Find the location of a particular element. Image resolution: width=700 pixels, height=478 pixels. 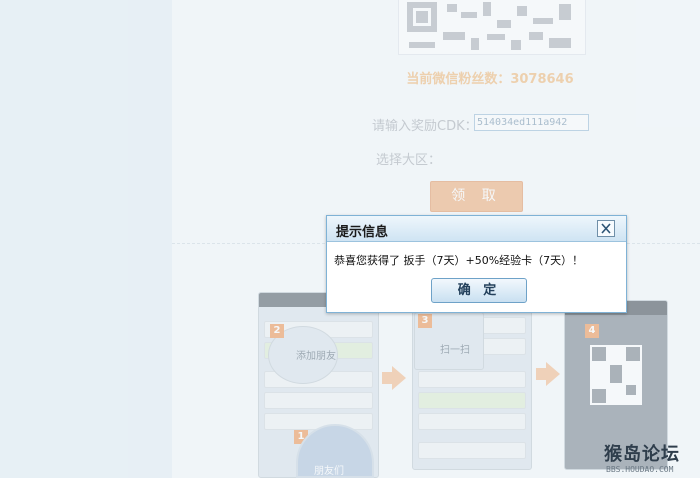

scan-zoom-label: 扫一扫 is located at coordinates (455, 350).